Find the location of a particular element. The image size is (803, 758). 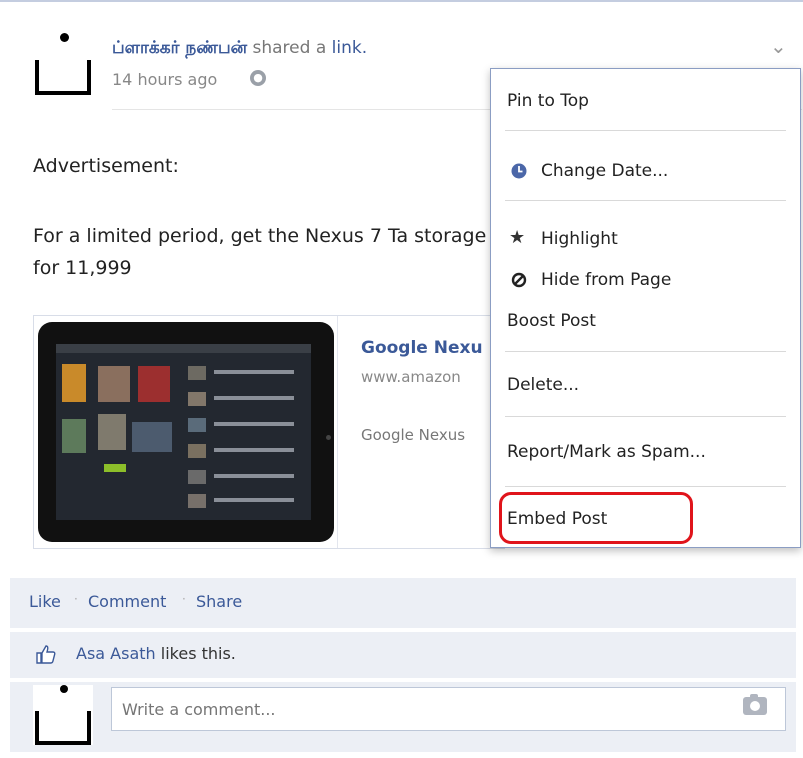

comment-link: Comment is located at coordinates (127, 601).